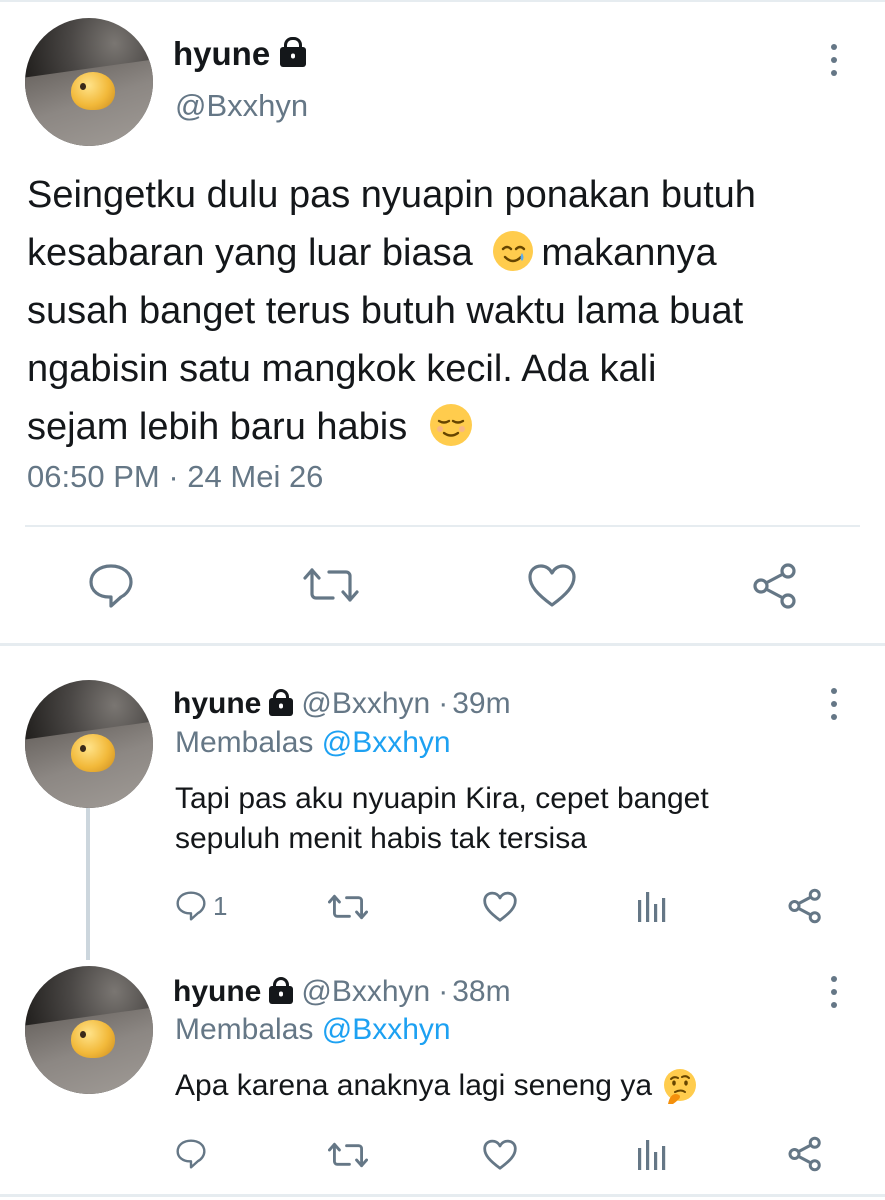  What do you see at coordinates (366, 703) in the screenshot?
I see `reply-1-handle: @Bxxhyn` at bounding box center [366, 703].